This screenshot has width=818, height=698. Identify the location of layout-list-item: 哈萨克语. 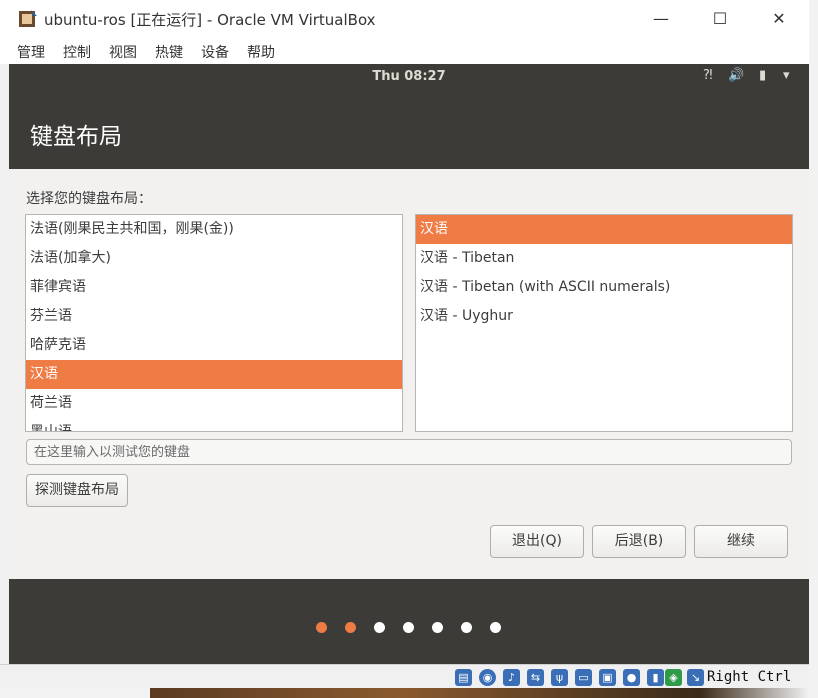
(214, 345).